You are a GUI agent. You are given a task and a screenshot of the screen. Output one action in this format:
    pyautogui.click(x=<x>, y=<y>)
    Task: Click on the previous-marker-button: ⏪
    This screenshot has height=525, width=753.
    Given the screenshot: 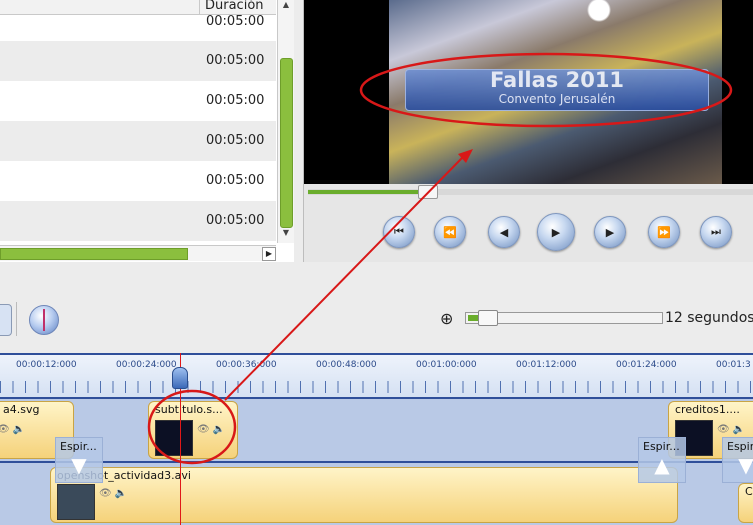 What is the action you would take?
    pyautogui.click(x=450, y=232)
    